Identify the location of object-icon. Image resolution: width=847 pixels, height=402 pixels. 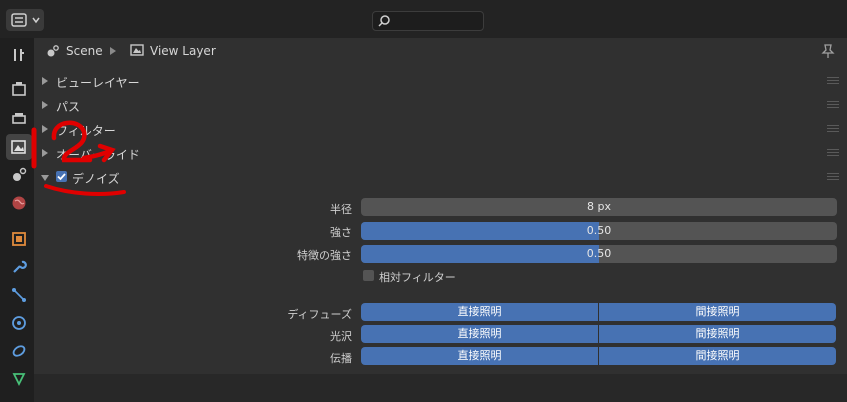
(19, 239).